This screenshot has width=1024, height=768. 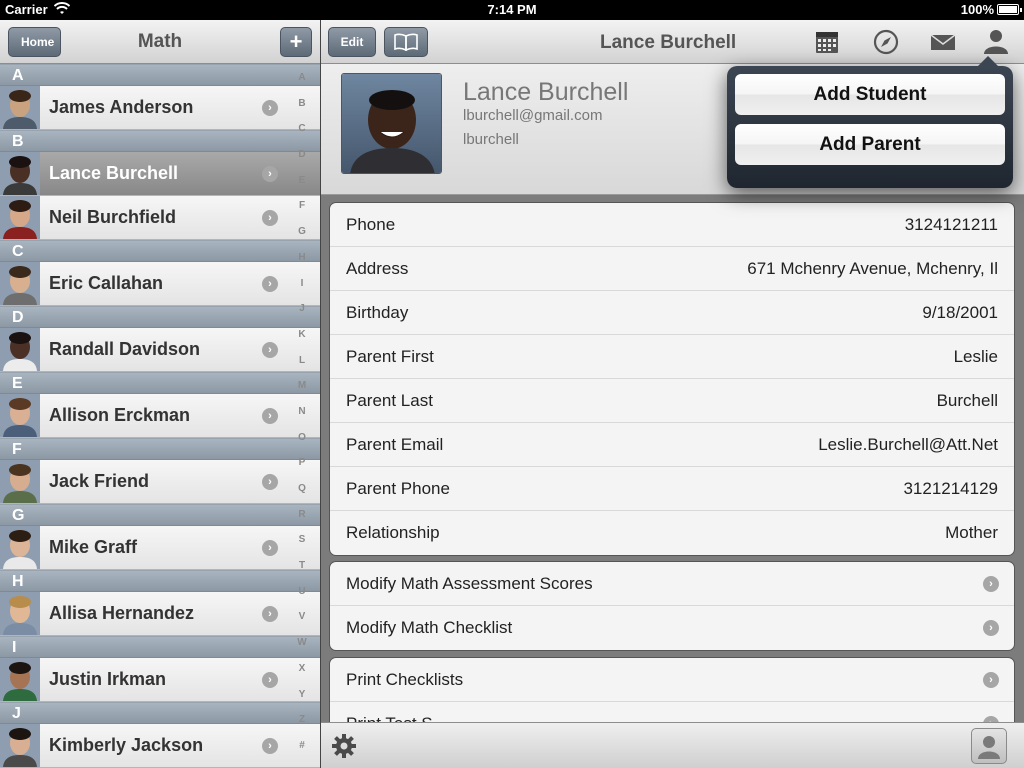 I want to click on list-item: Randall Davidson ›, so click(x=160, y=350).